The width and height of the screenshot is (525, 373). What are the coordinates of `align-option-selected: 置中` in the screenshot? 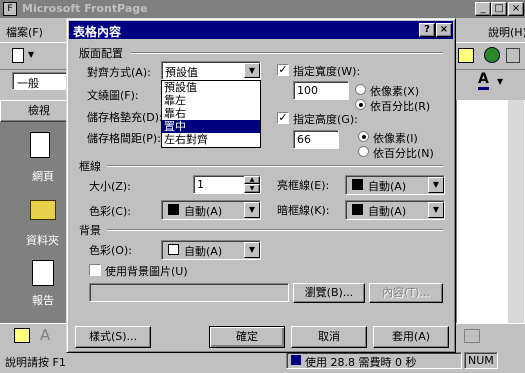 It's located at (211, 126).